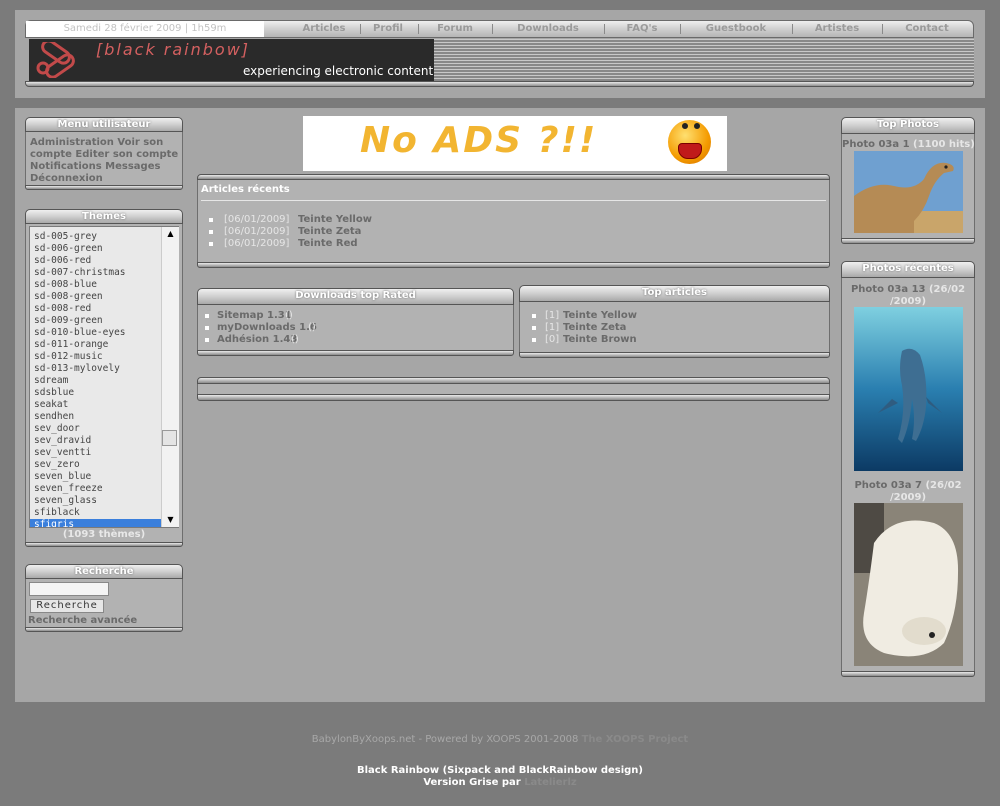 This screenshot has width=1000, height=806. Describe the element at coordinates (257, 339) in the screenshot. I see `download-link: Adhésion 1.43` at that location.